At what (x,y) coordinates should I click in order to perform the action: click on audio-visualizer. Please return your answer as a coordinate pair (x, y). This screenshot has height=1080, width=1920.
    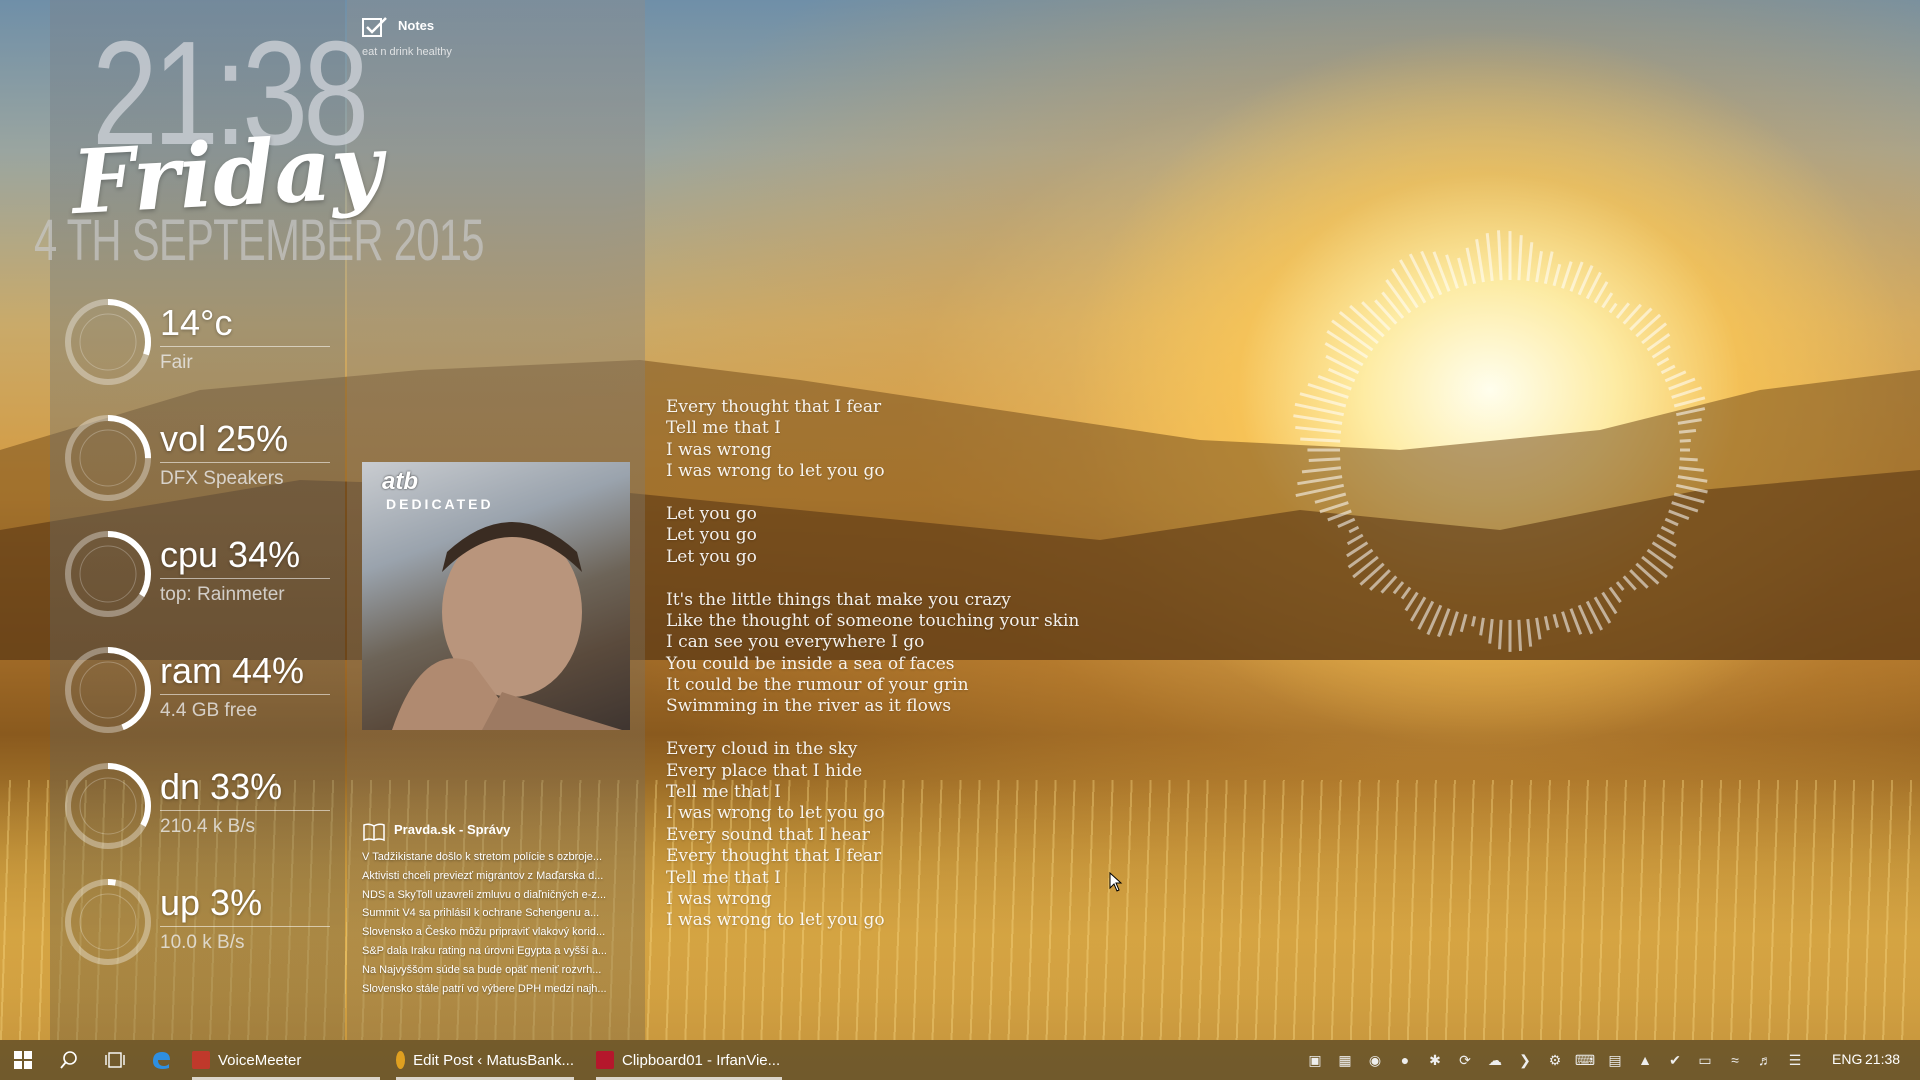
    Looking at the image, I should click on (1500, 441).